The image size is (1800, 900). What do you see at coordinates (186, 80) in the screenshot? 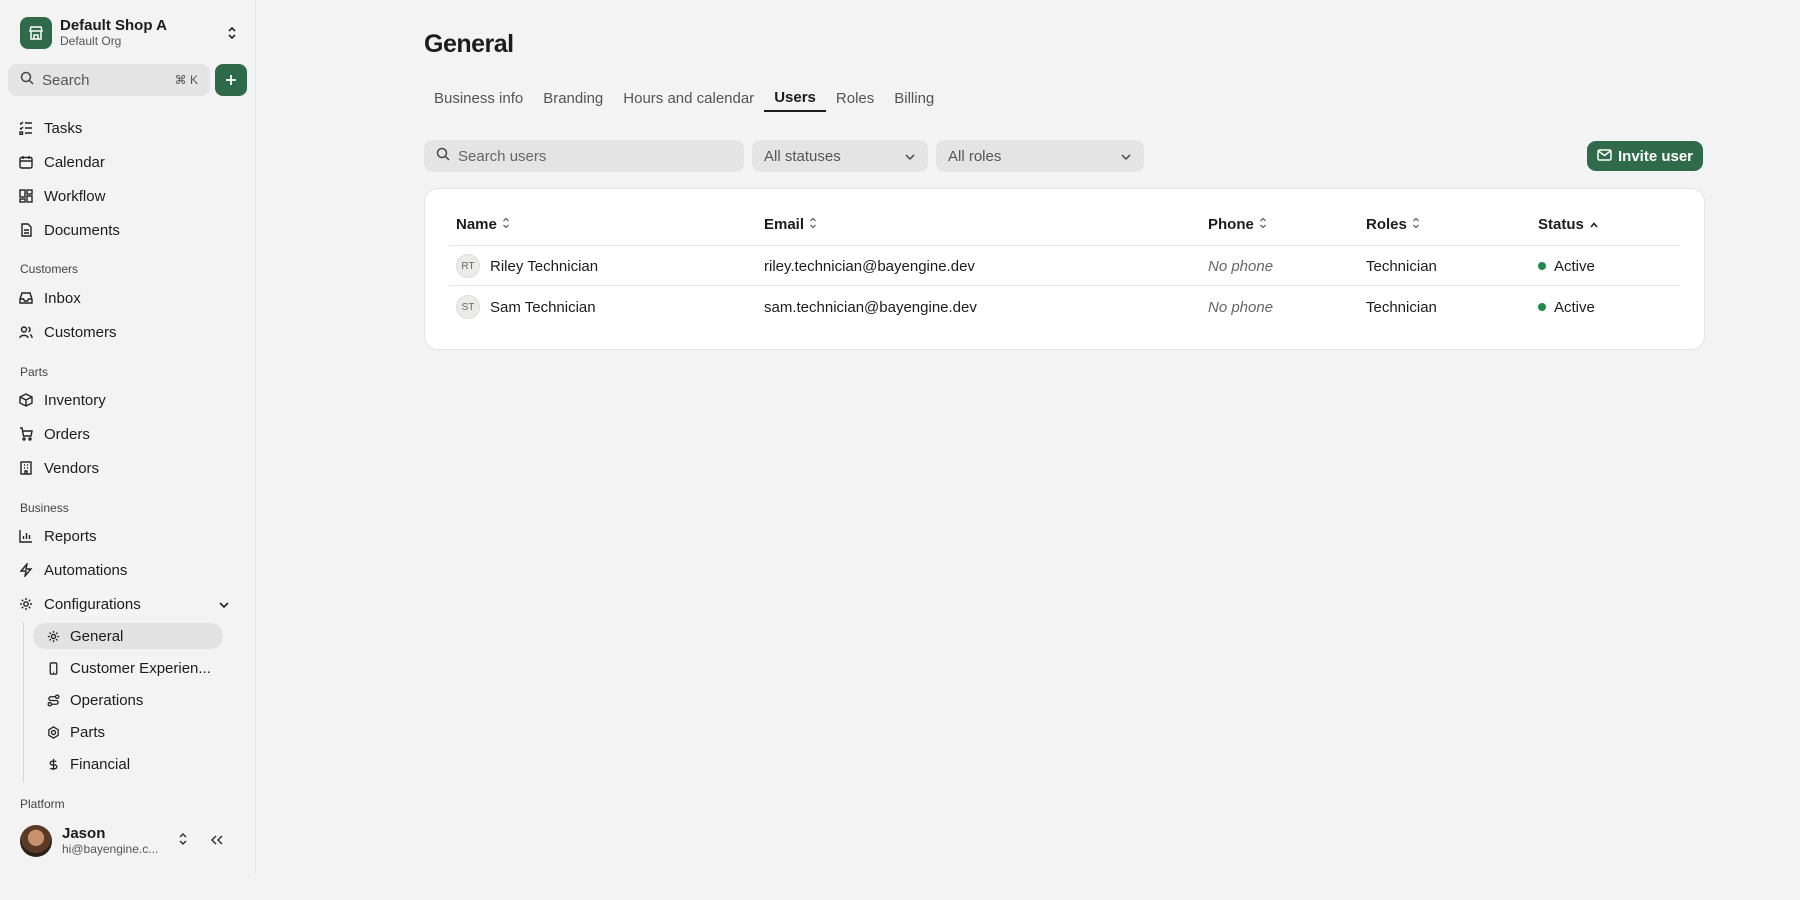
I see `search-shortcut: ⌘ K` at bounding box center [186, 80].